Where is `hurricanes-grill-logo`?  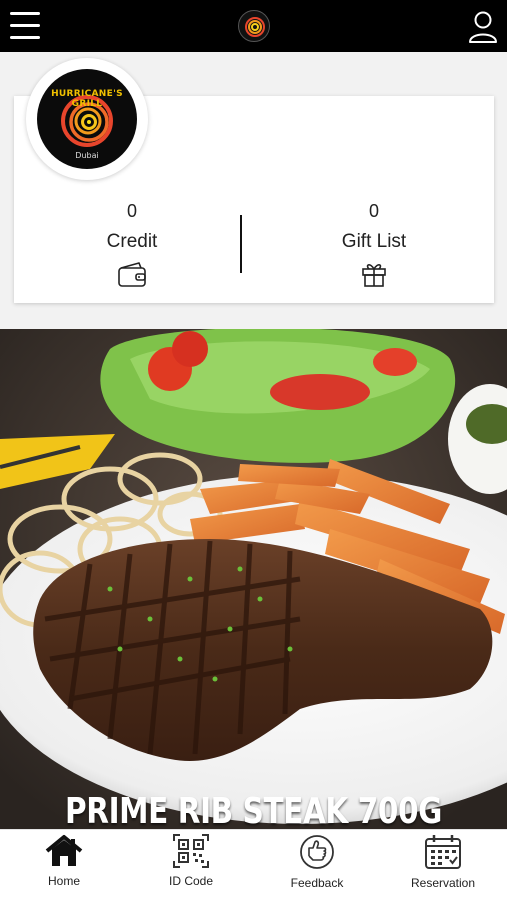
hurricanes-grill-logo is located at coordinates (254, 26).